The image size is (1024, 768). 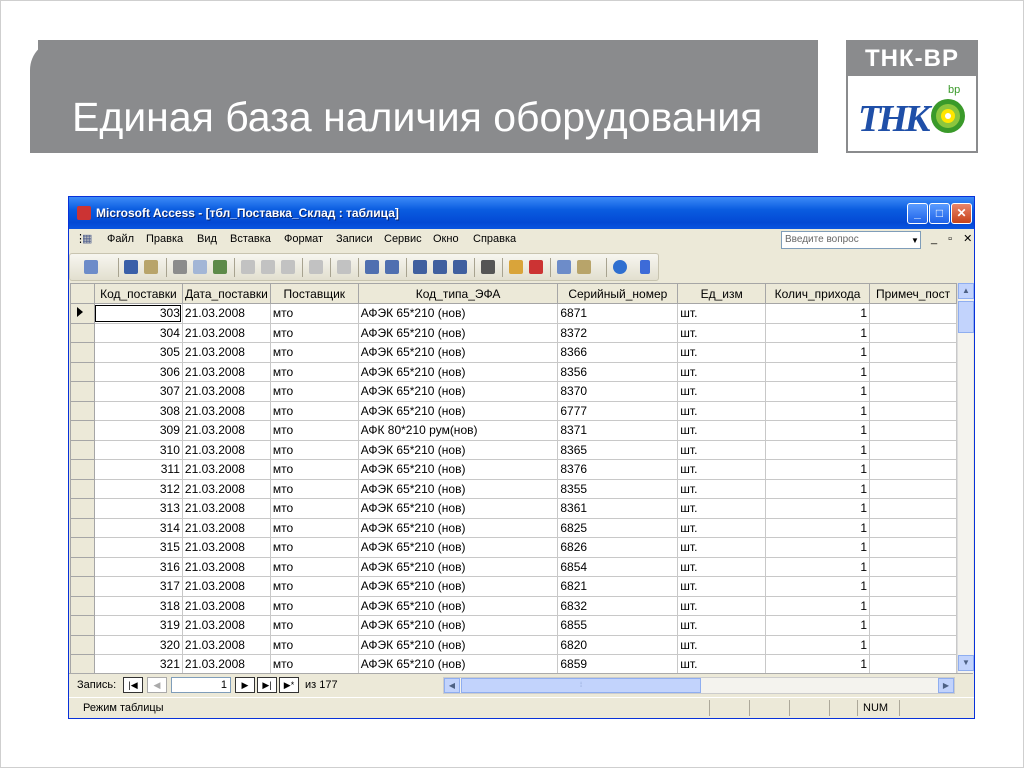 What do you see at coordinates (458, 293) in the screenshot?
I see `column-header: Код_типа_ЭФА` at bounding box center [458, 293].